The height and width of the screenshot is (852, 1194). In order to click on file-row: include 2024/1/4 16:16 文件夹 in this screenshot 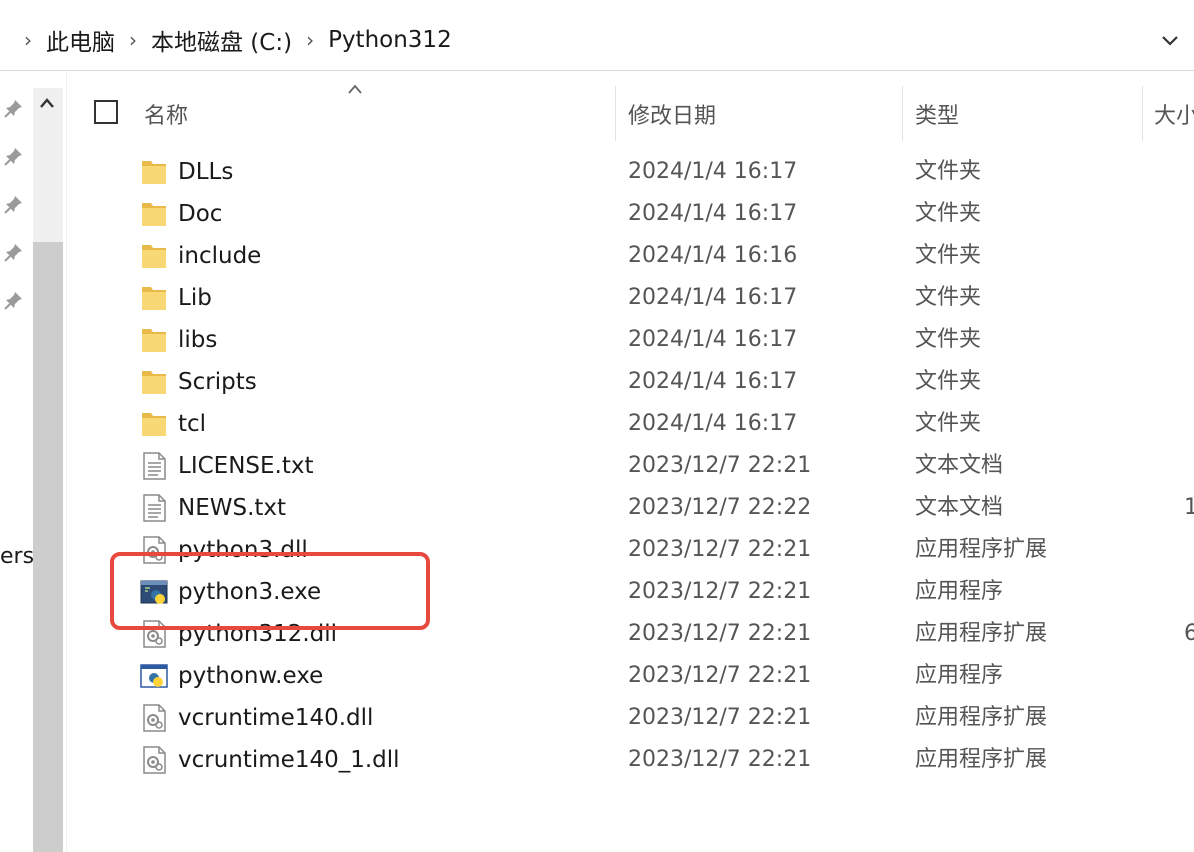, I will do `click(597, 256)`.